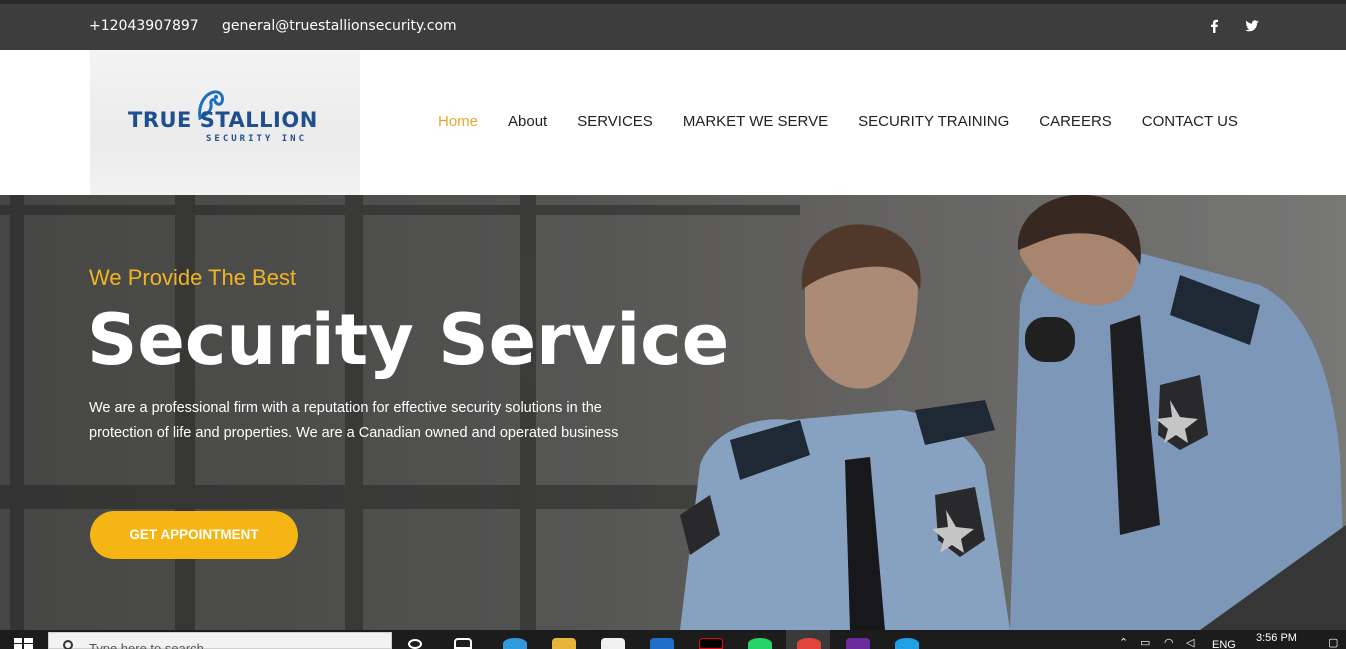 The width and height of the screenshot is (1346, 649). Describe the element at coordinates (564, 643) in the screenshot. I see `file-explorer-icon` at that location.